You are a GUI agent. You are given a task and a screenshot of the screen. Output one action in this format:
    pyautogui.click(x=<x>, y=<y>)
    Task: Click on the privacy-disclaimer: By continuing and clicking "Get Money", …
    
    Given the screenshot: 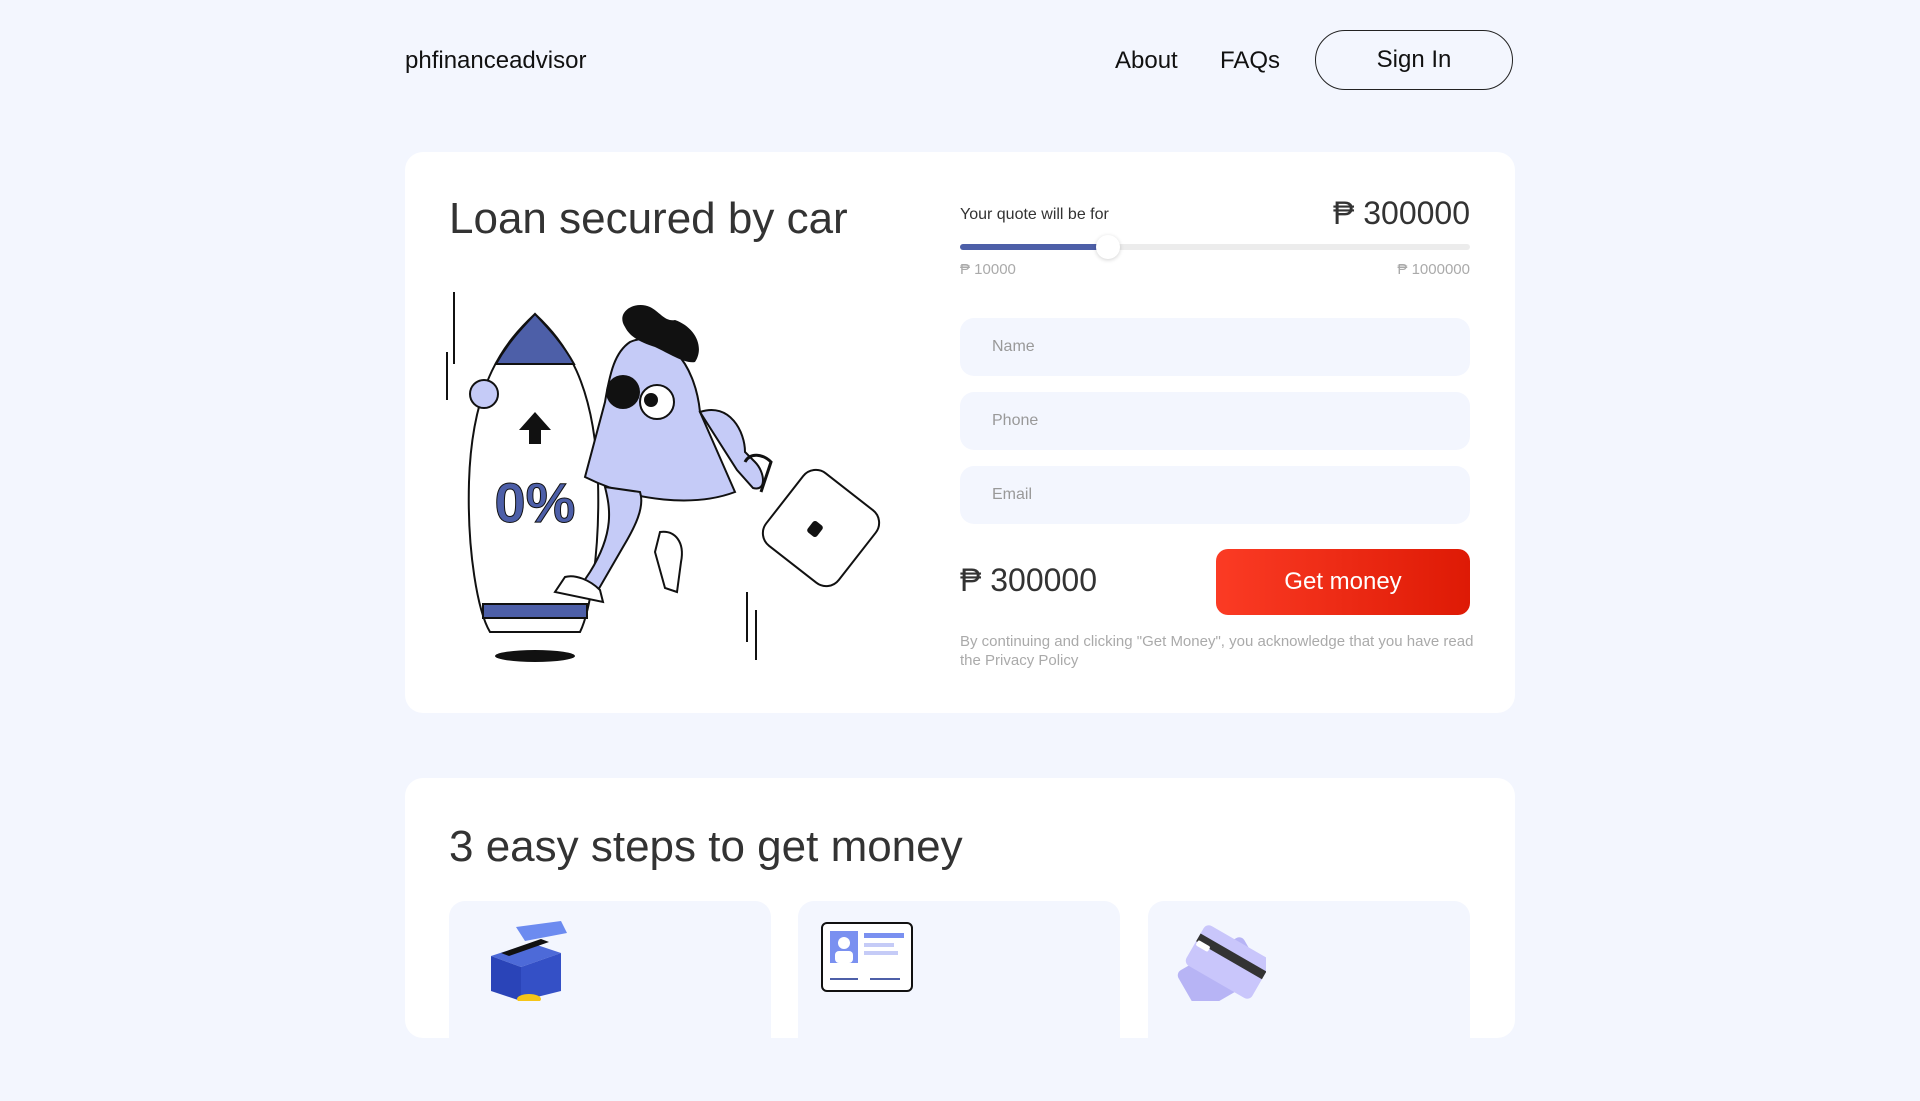 What is the action you would take?
    pyautogui.click(x=1217, y=651)
    